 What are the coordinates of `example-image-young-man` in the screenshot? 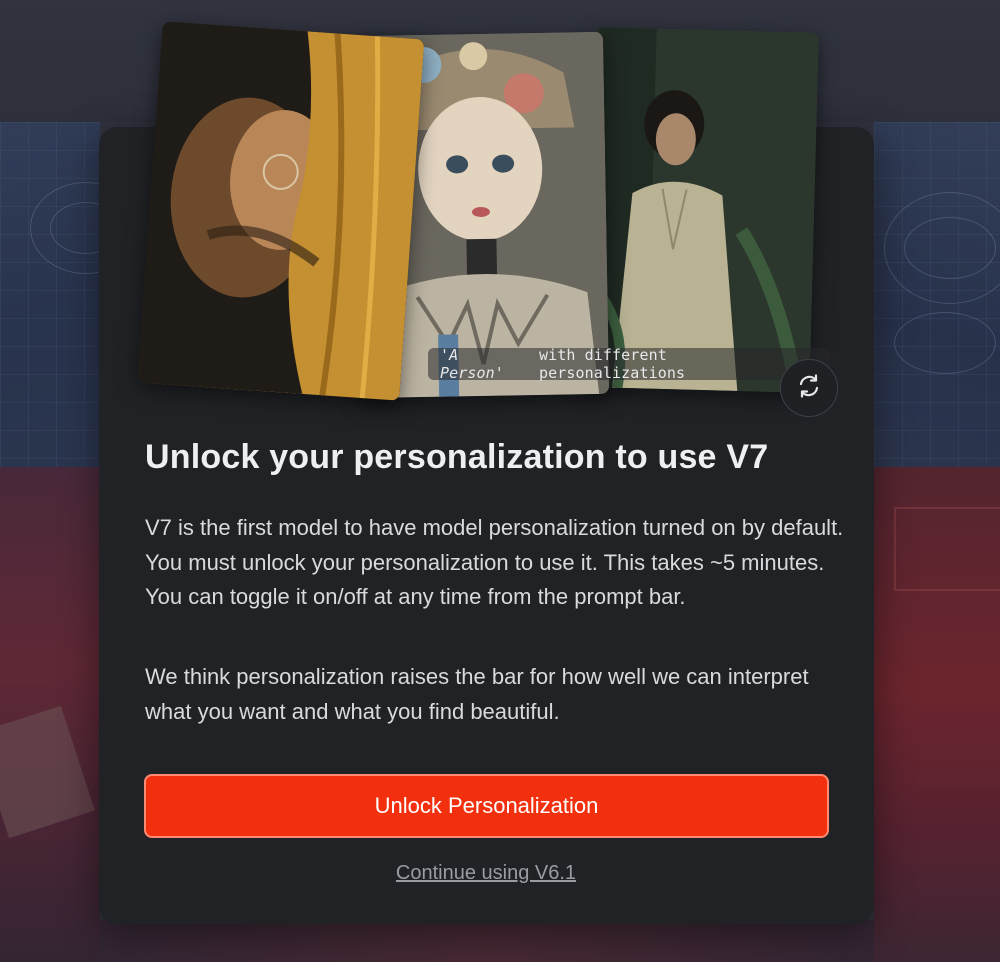 It's located at (703, 210).